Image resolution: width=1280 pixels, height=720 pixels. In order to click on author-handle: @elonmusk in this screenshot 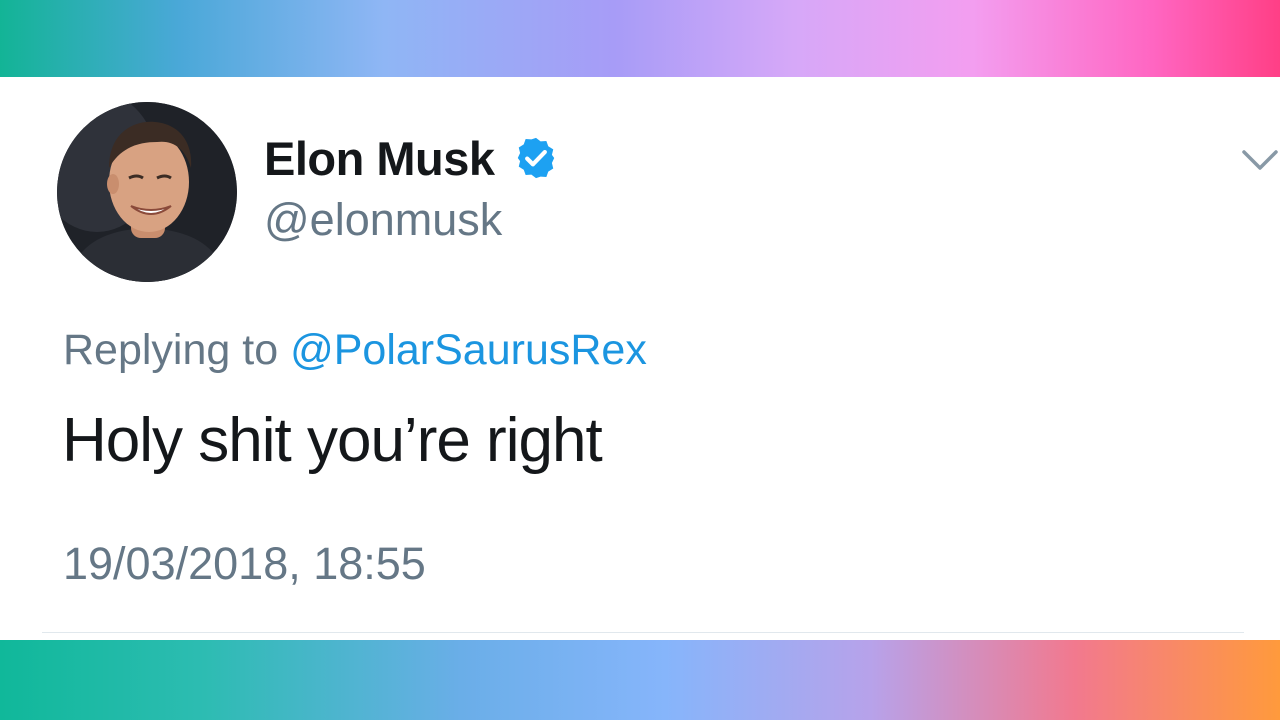, I will do `click(383, 220)`.